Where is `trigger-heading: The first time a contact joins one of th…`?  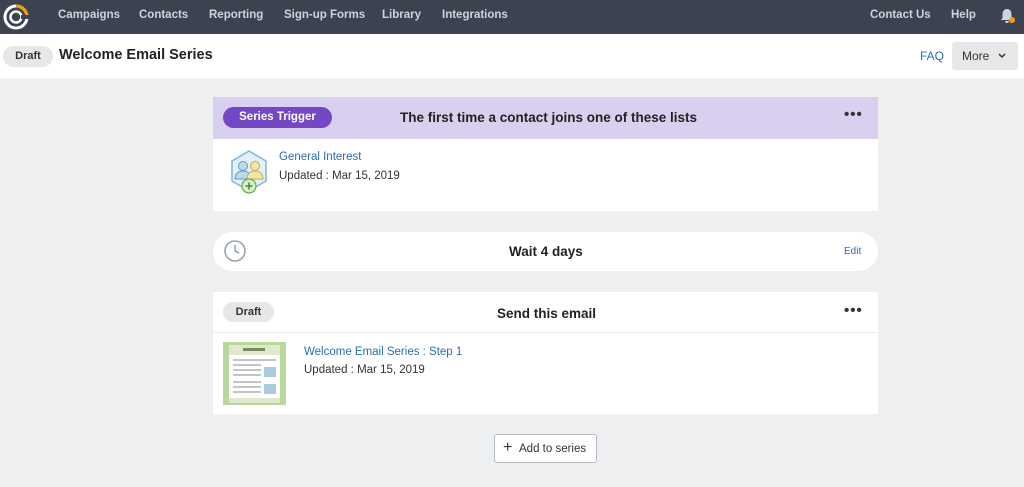
trigger-heading: The first time a contact joins one of th… is located at coordinates (549, 117).